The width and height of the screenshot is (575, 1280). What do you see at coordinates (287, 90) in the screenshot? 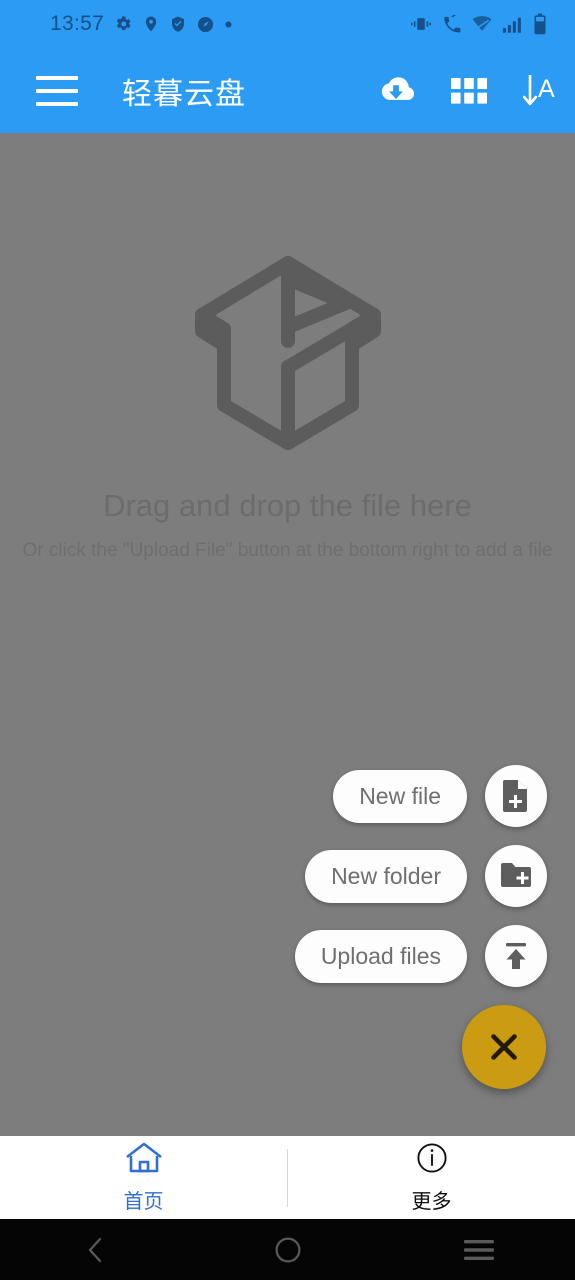
I see `app-bar: 轻暮云盘 A` at bounding box center [287, 90].